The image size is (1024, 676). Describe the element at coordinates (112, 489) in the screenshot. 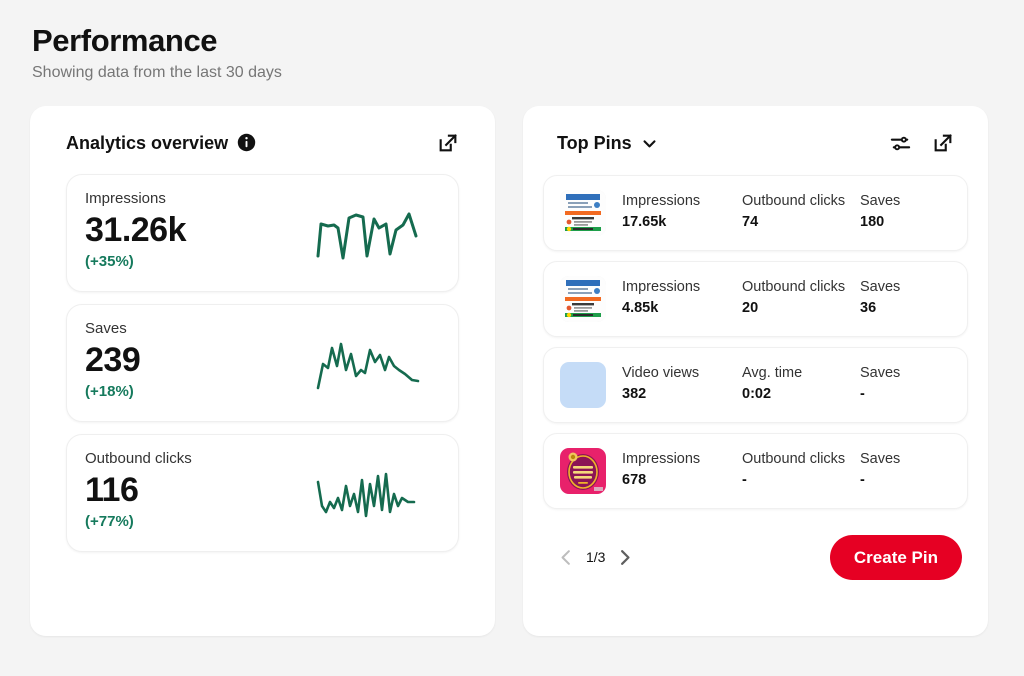

I see `metric-value: 116` at that location.